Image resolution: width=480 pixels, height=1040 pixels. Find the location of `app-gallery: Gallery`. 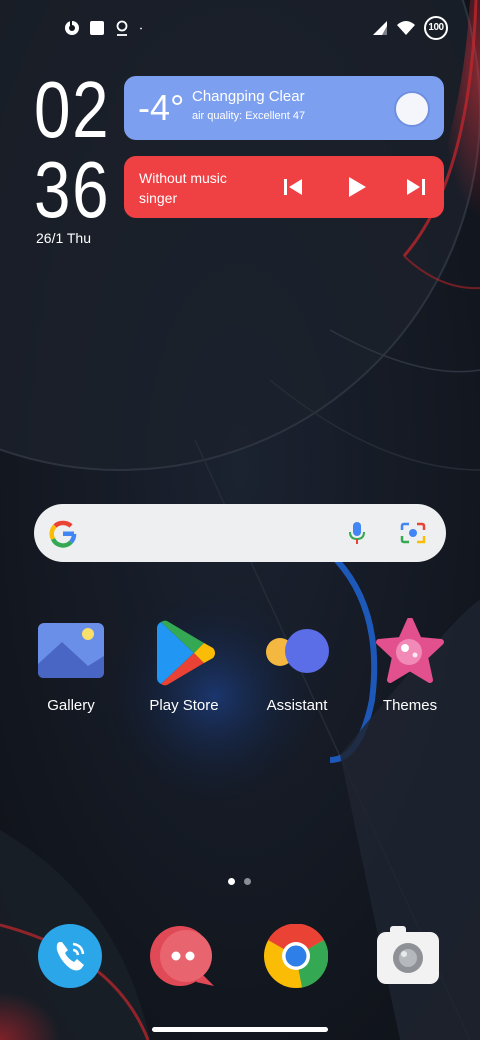

app-gallery: Gallery is located at coordinates (71, 666).